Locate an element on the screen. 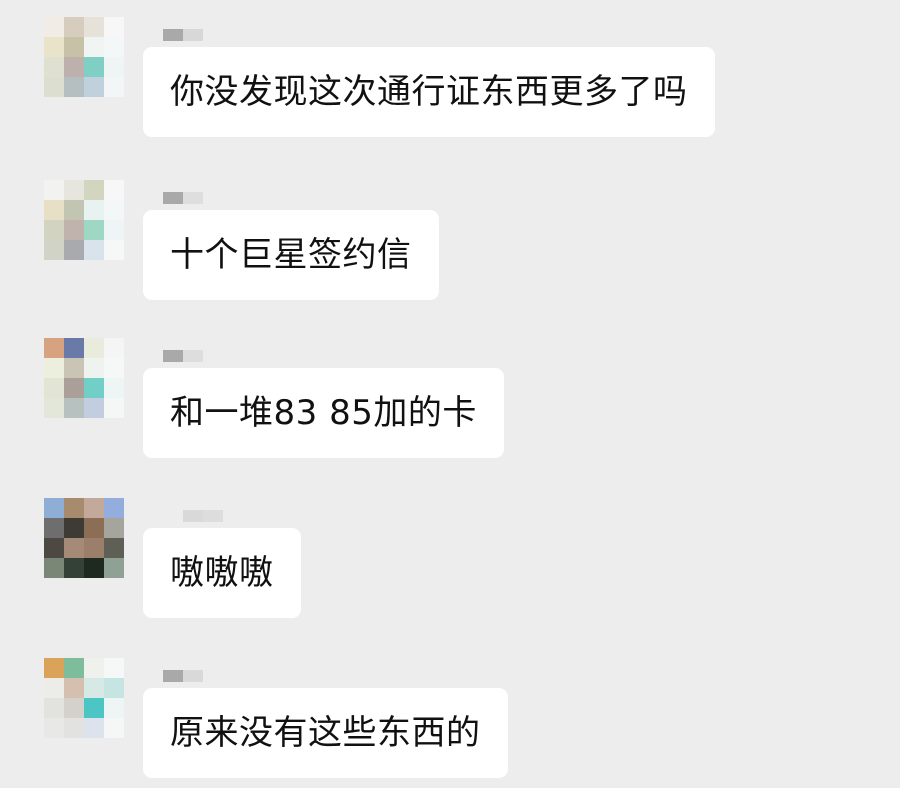 Image resolution: width=900 pixels, height=788 pixels. message-bubble: 嗷嗷嗷 is located at coordinates (222, 573).